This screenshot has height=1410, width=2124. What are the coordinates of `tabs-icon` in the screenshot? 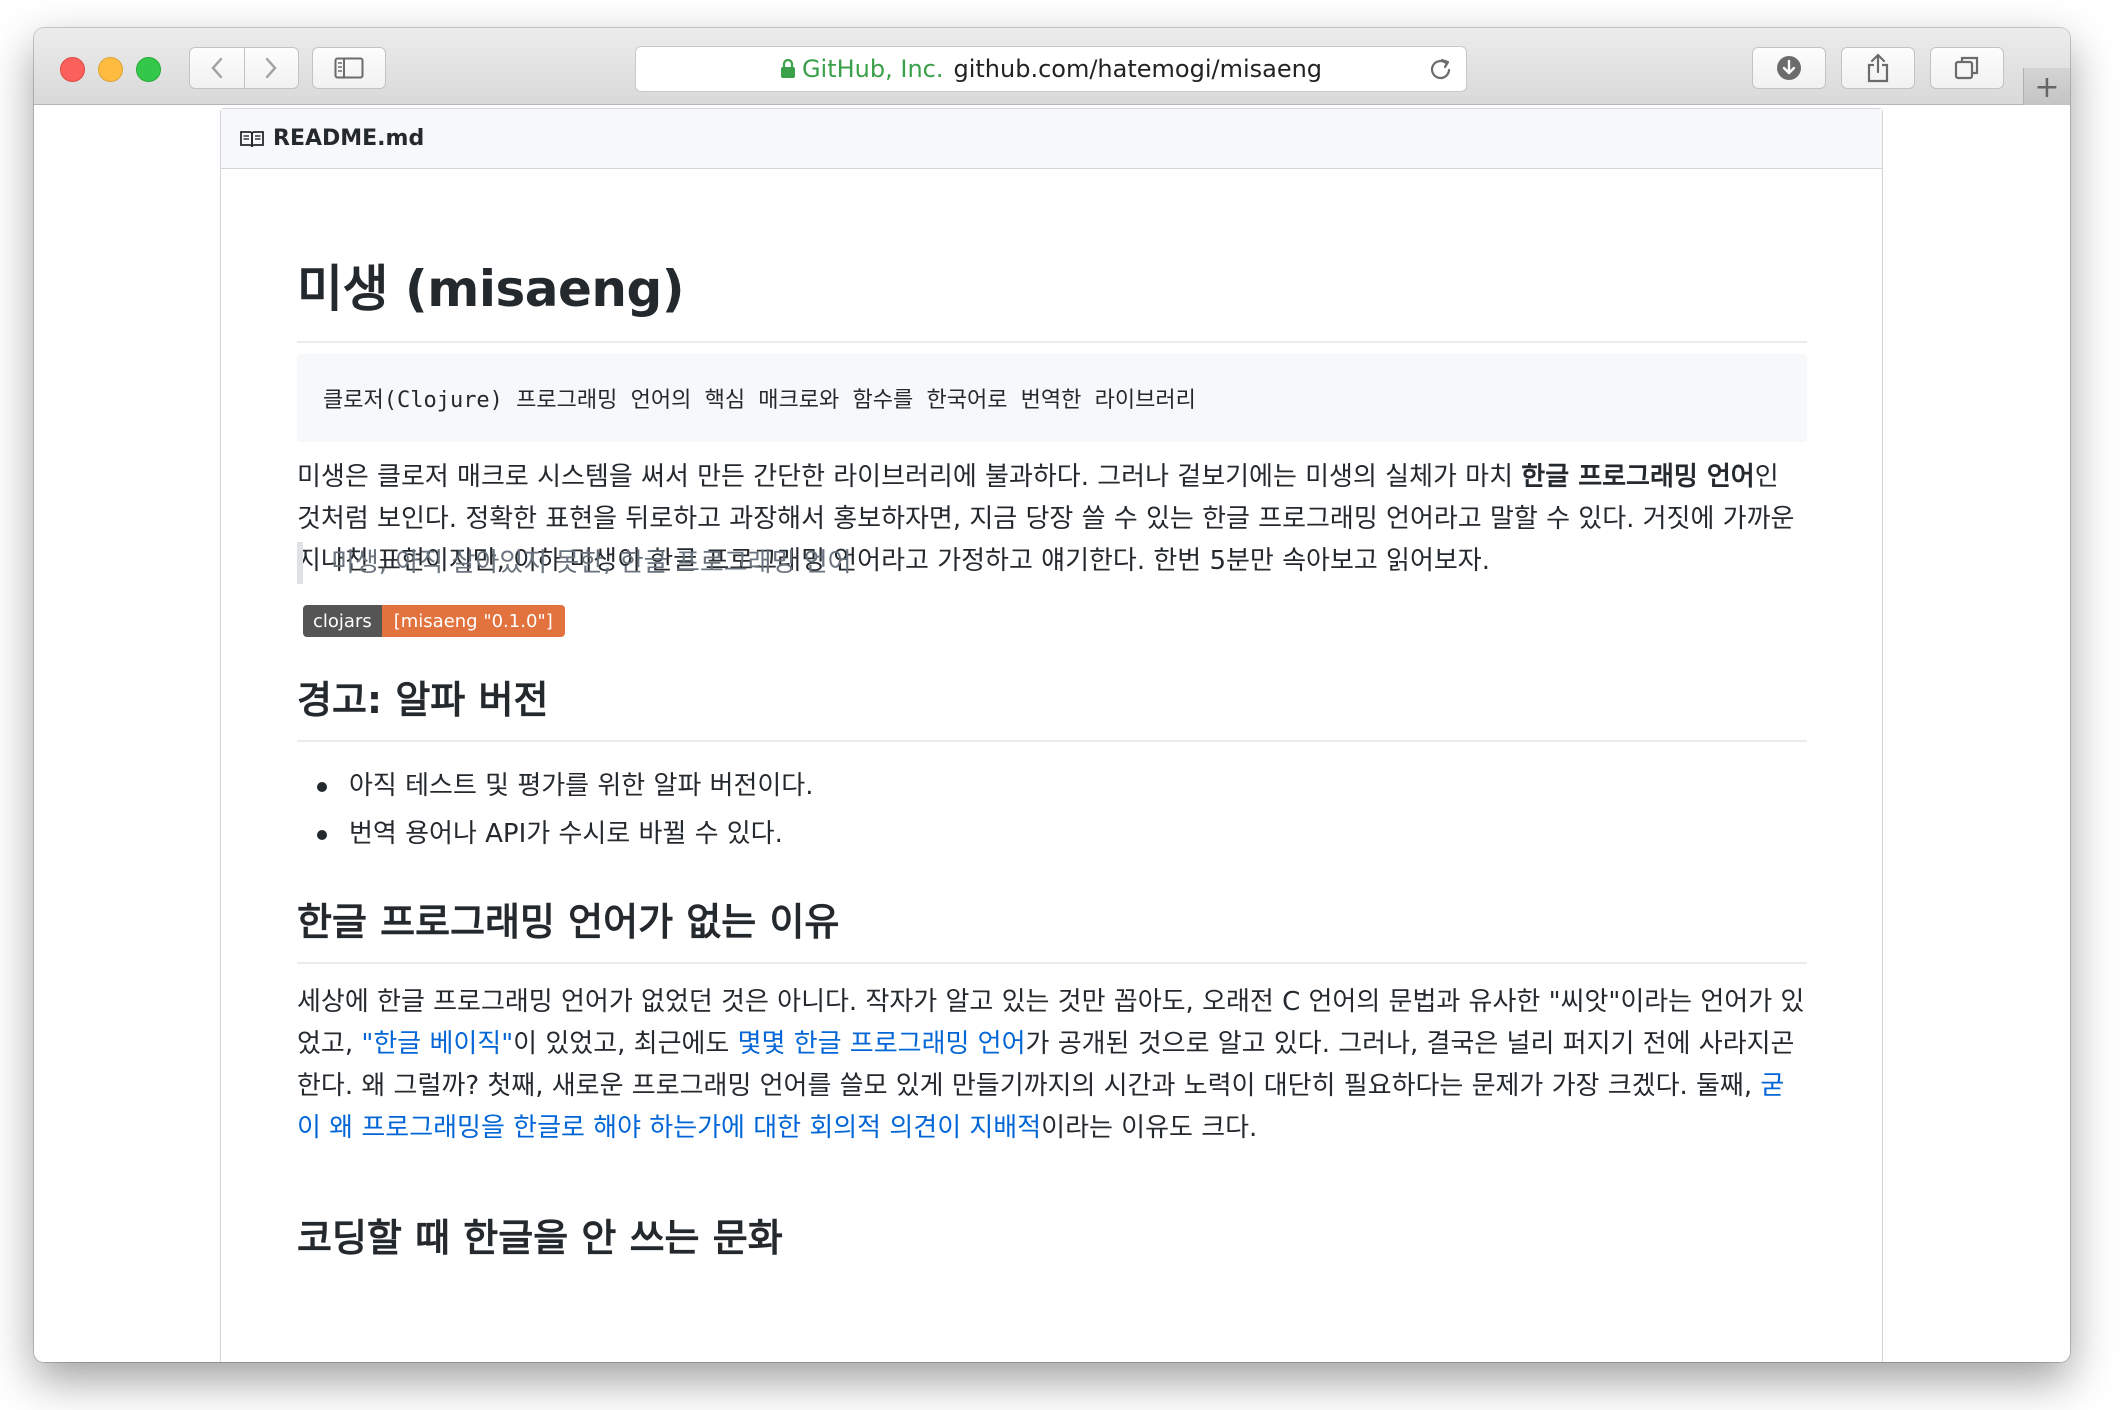 It's located at (1966, 68).